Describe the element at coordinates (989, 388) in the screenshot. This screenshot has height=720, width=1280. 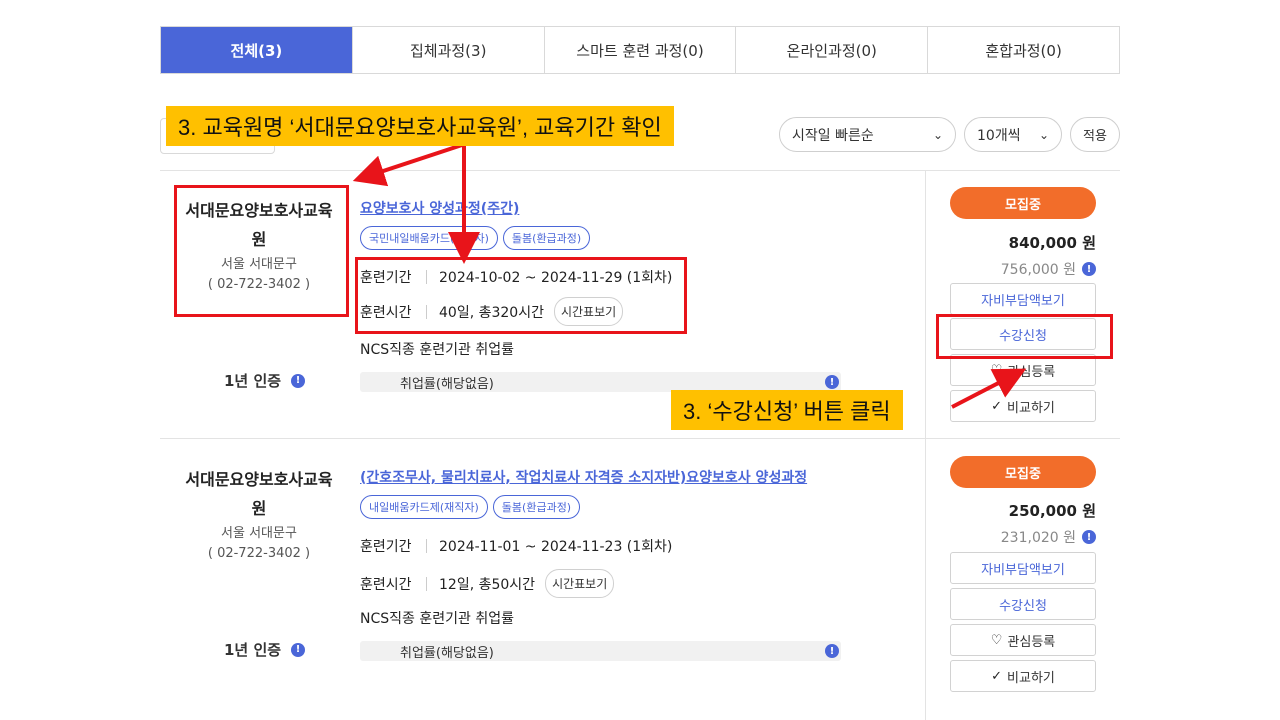
I see `arrow-to-apply` at that location.